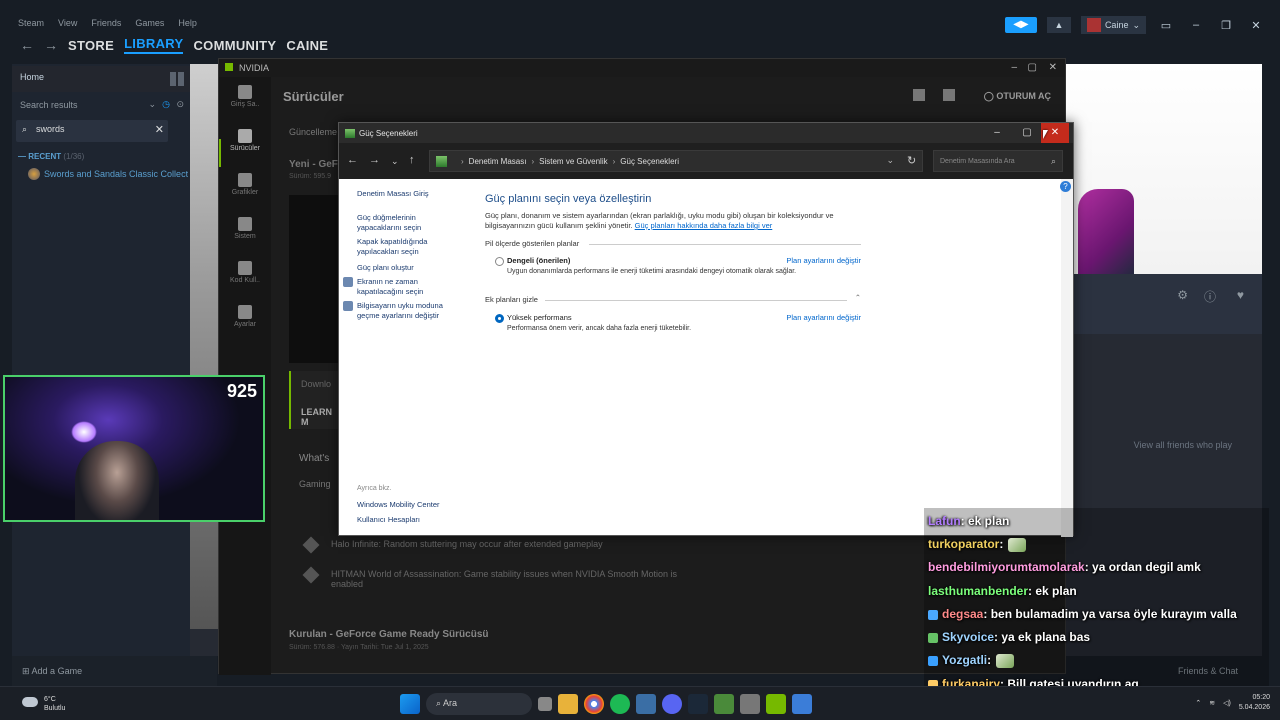 This screenshot has height=720, width=1280. I want to click on link-mobility-center: Windows Mobility Center, so click(409, 505).